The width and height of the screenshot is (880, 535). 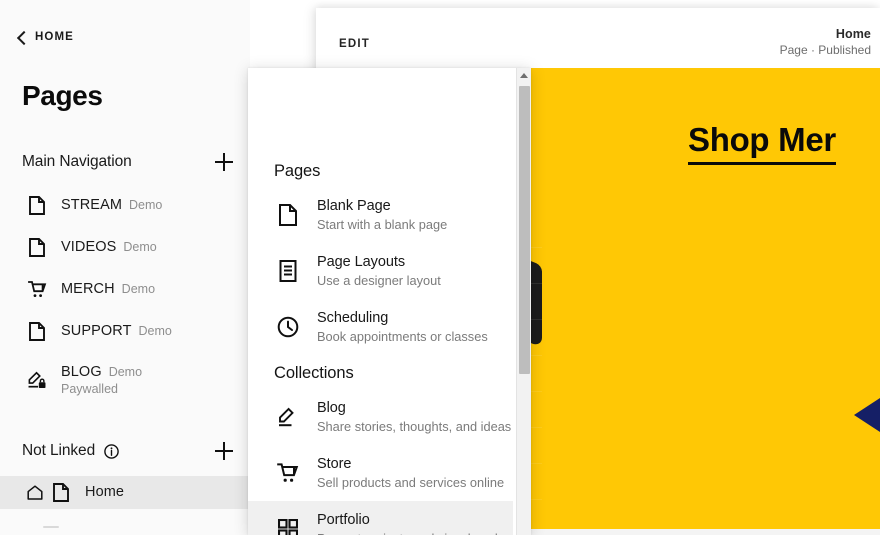 What do you see at coordinates (88, 289) in the screenshot?
I see `sidebar-item-label: MERCH` at bounding box center [88, 289].